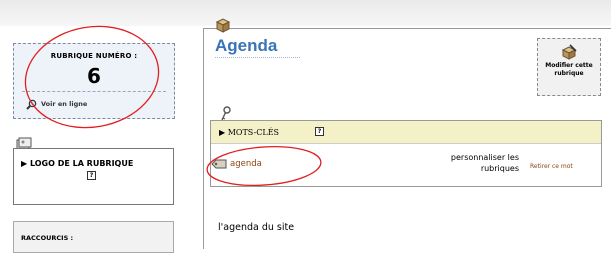 This screenshot has width=611, height=253. What do you see at coordinates (257, 57) in the screenshot?
I see `title-underline` at bounding box center [257, 57].